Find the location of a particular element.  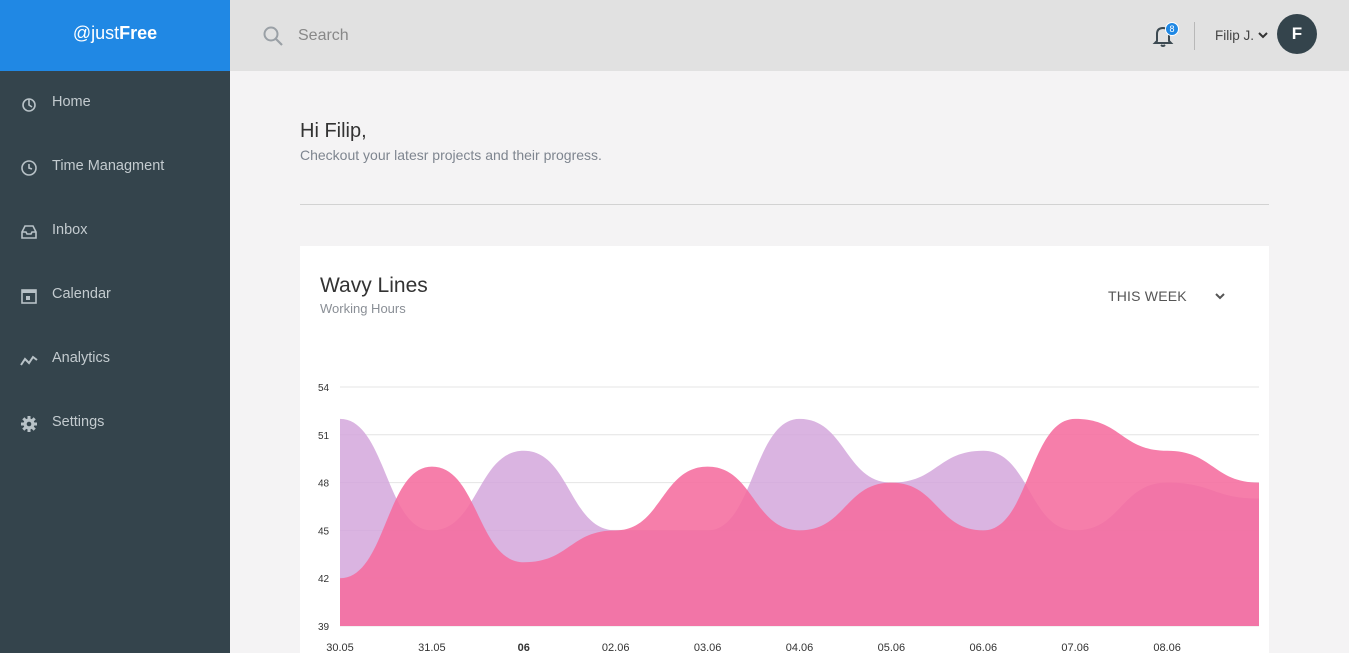

x-tick-label: 08.06 is located at coordinates (1167, 647).